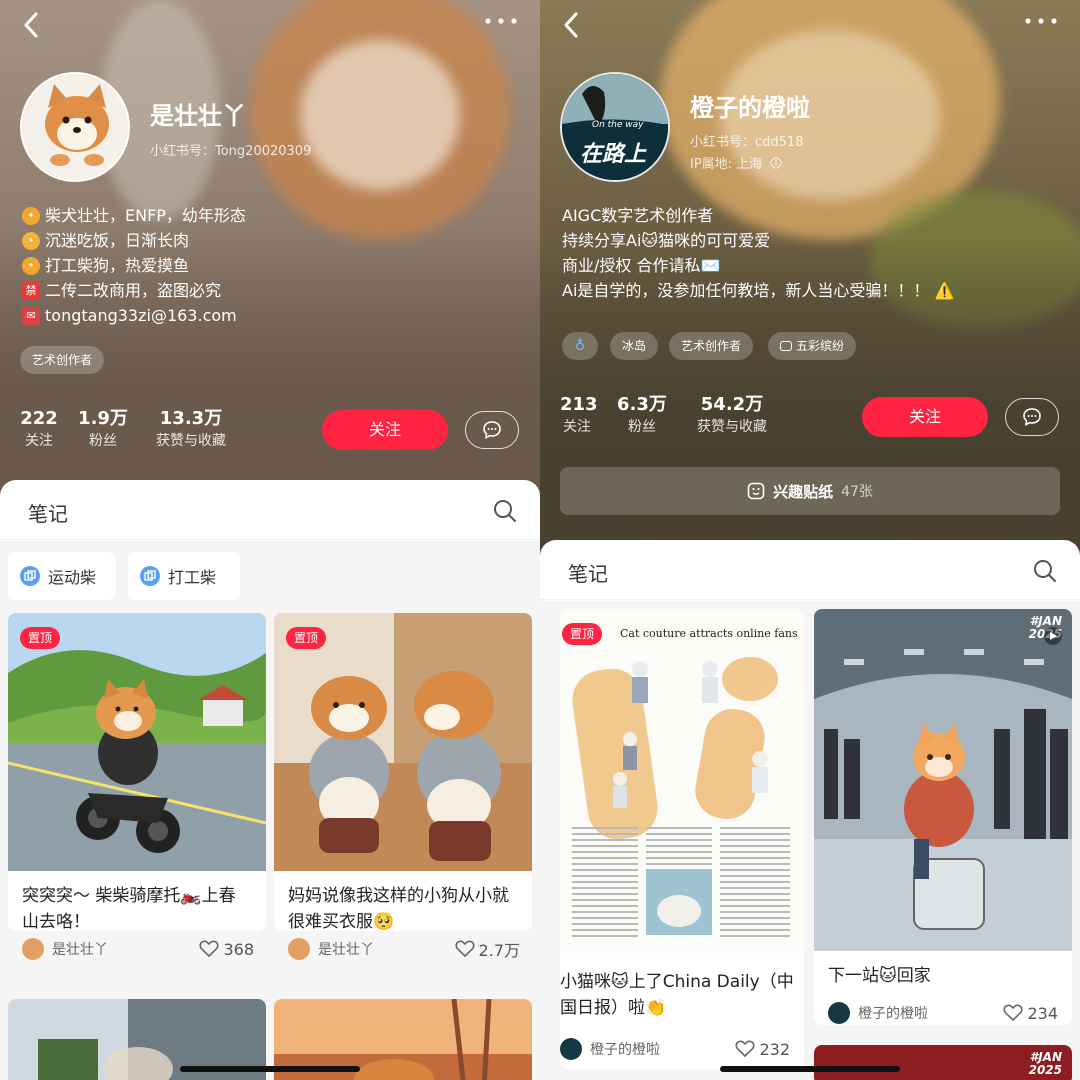 The height and width of the screenshot is (1080, 1080). Describe the element at coordinates (403, 742) in the screenshot. I see `note-cover-image: 置顶` at that location.